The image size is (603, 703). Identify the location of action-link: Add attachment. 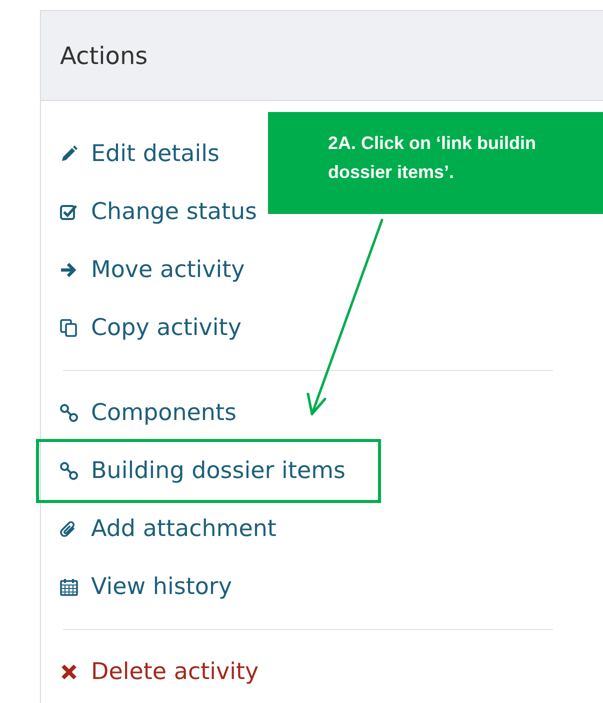
(167, 529).